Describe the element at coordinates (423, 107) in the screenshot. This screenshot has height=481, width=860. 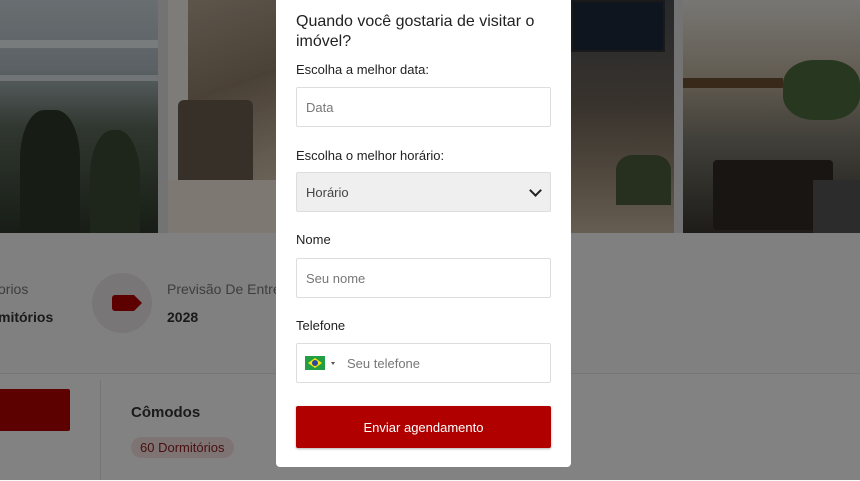
I see `date-field: Data` at that location.